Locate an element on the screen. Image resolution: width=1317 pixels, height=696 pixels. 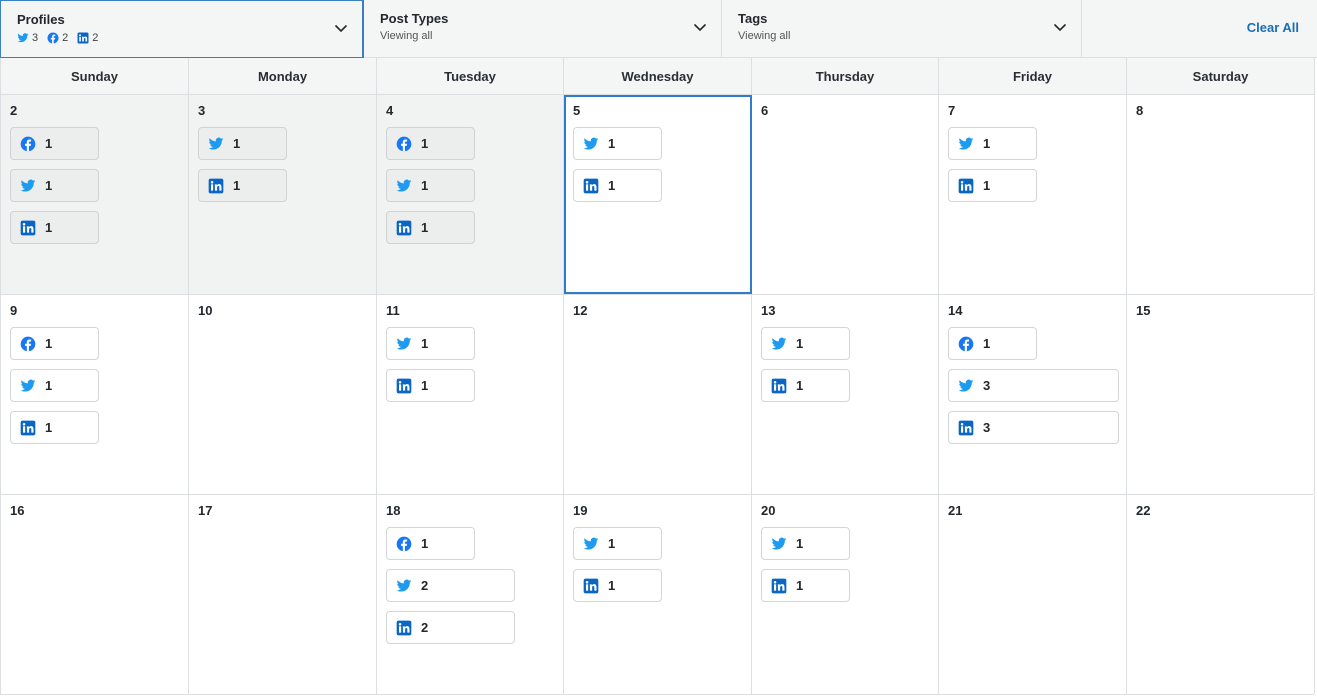
calendar-day: 11 1 1 is located at coordinates (470, 394).